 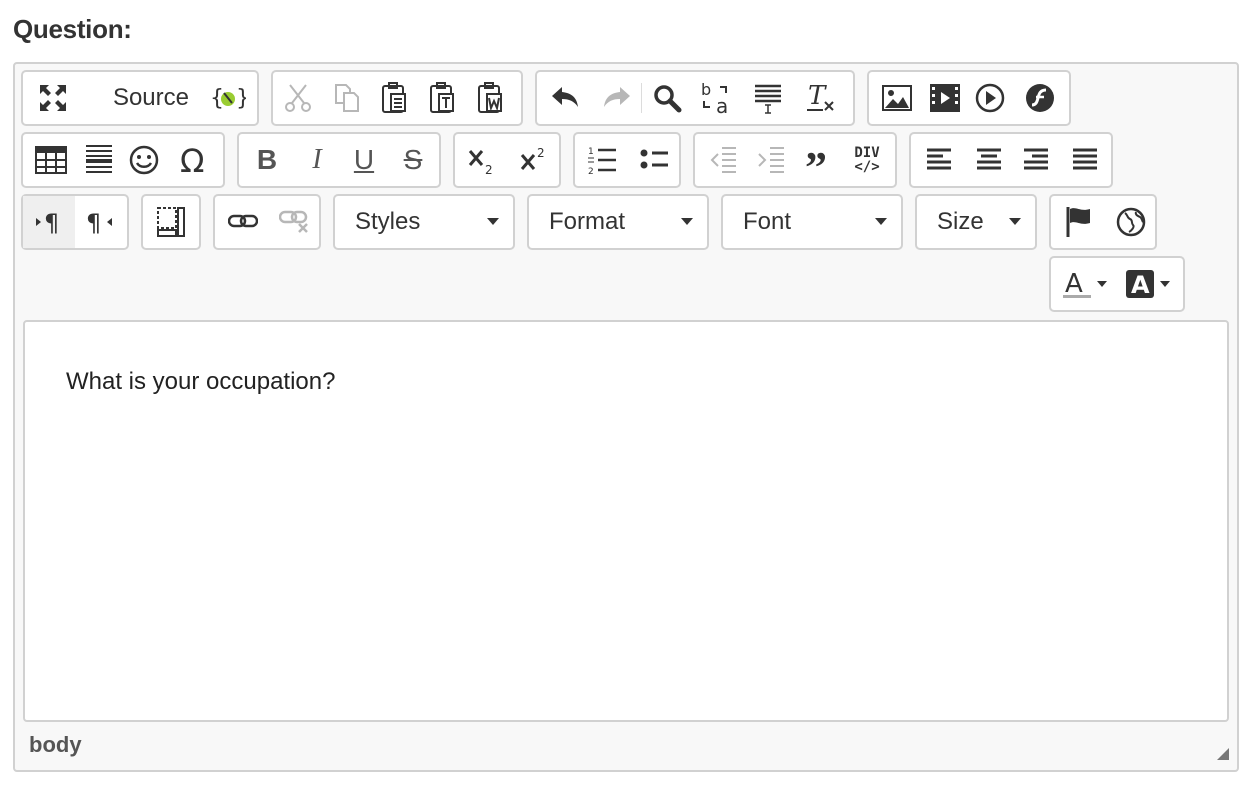 I want to click on video-button, so click(x=945, y=98).